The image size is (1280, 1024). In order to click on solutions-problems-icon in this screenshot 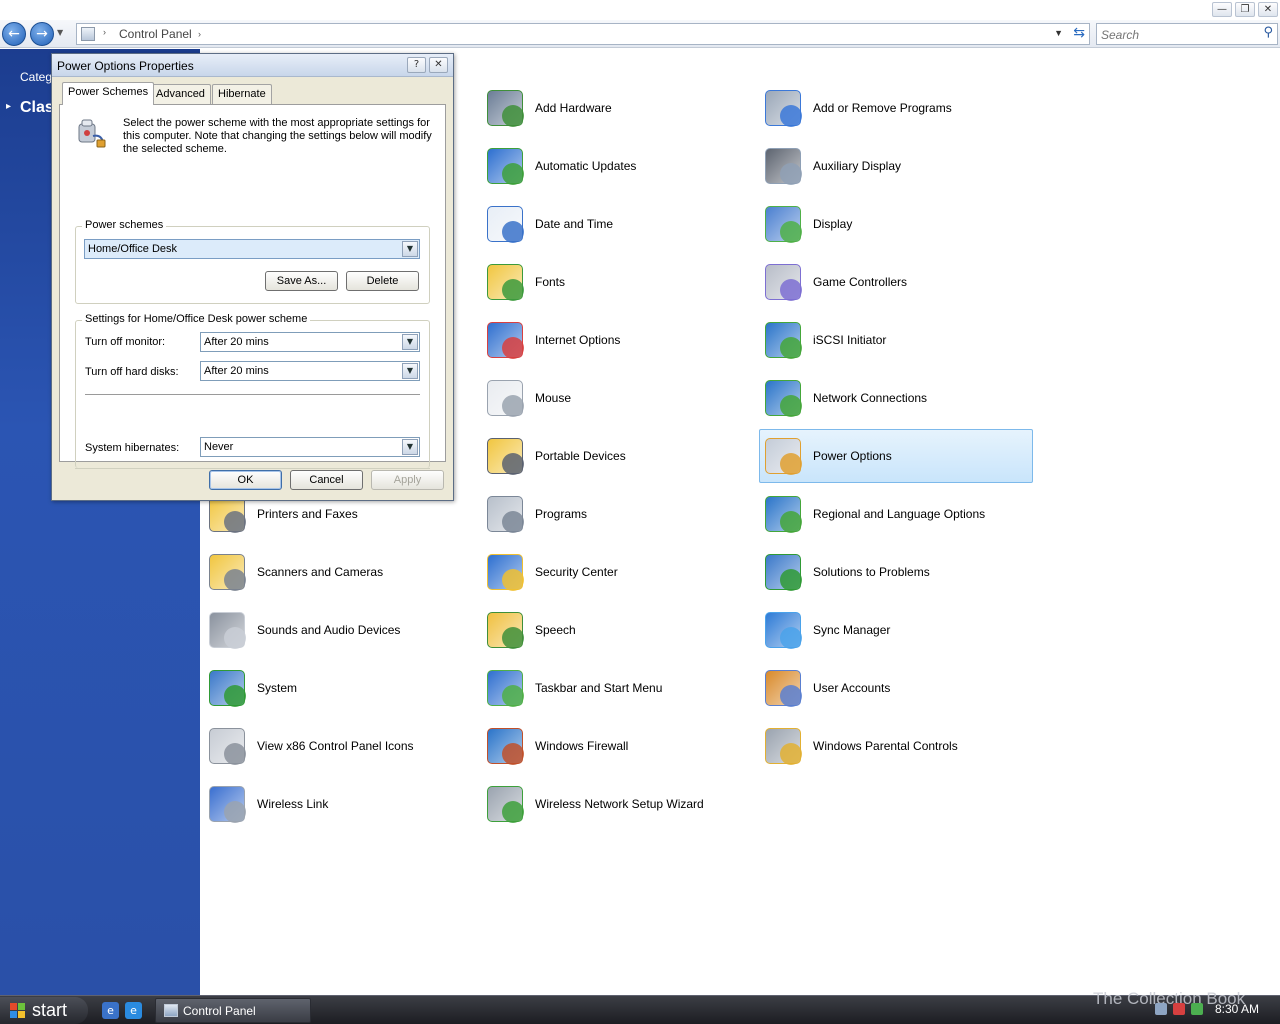, I will do `click(783, 572)`.